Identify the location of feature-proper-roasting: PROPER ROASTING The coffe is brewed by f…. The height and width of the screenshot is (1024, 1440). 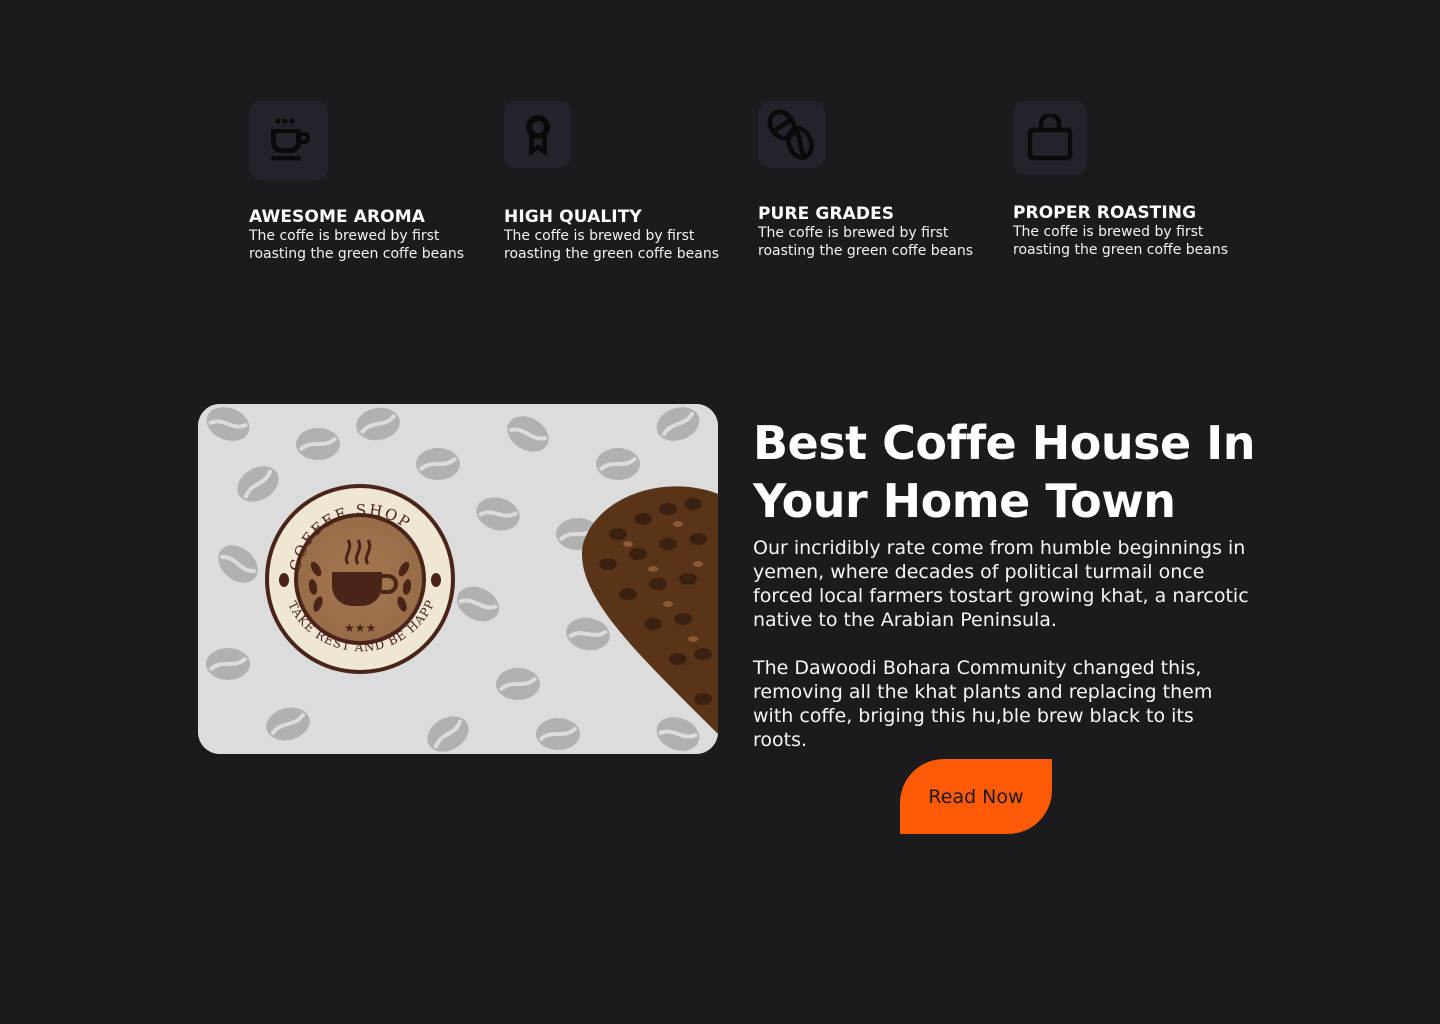
(1133, 180).